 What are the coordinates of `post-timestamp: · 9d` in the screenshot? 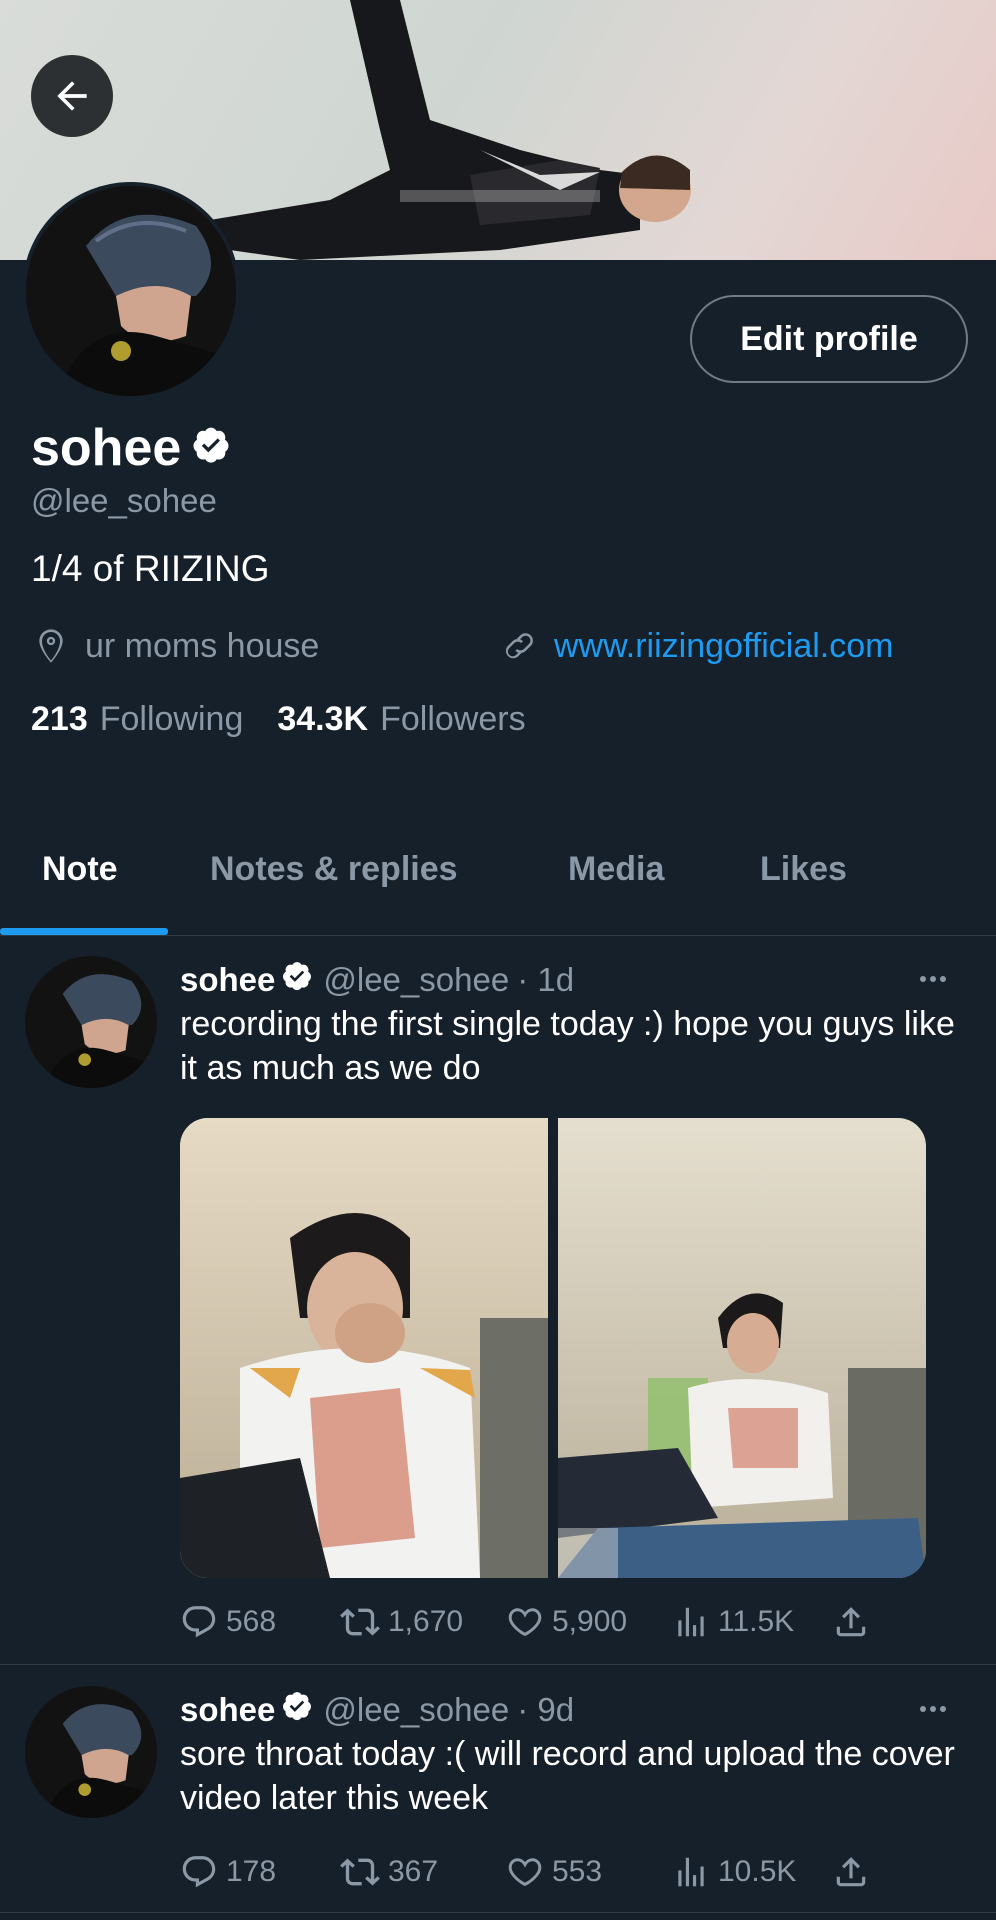 It's located at (546, 1709).